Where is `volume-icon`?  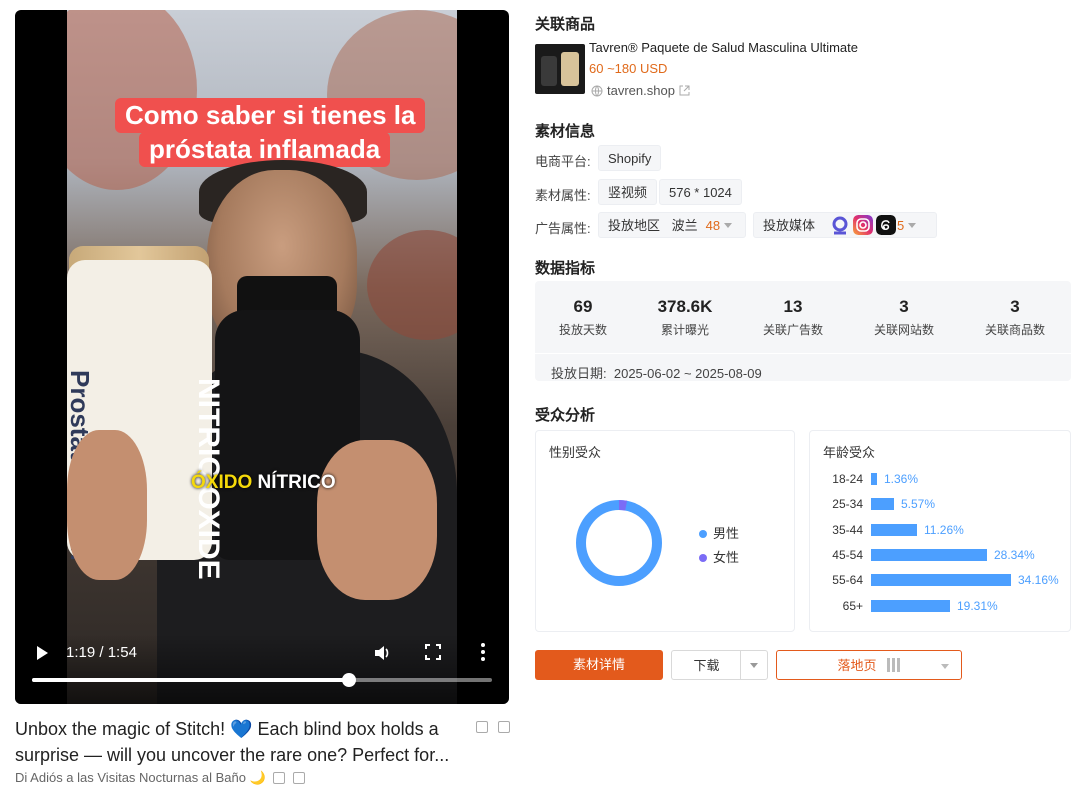
volume-icon is located at coordinates (382, 653).